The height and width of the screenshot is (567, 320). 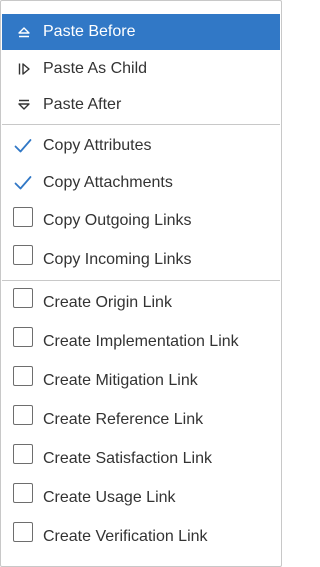 I want to click on paste-before-icon, so click(x=24, y=32).